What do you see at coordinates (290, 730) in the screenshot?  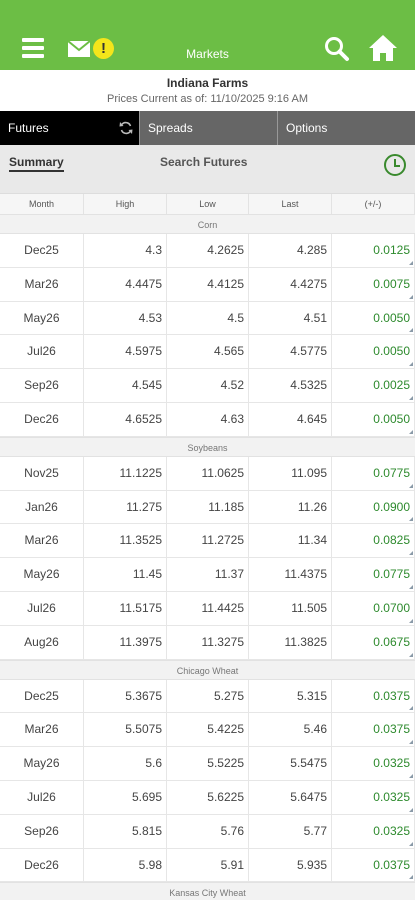 I see `row-last: 5.46` at bounding box center [290, 730].